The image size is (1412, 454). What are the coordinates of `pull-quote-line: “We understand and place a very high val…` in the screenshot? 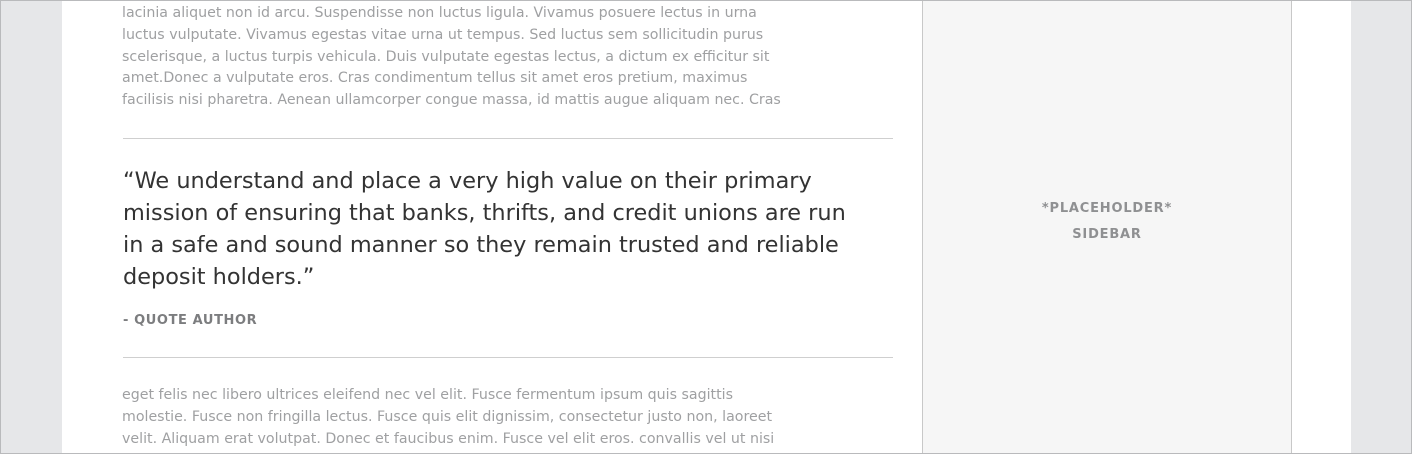 It's located at (467, 181).